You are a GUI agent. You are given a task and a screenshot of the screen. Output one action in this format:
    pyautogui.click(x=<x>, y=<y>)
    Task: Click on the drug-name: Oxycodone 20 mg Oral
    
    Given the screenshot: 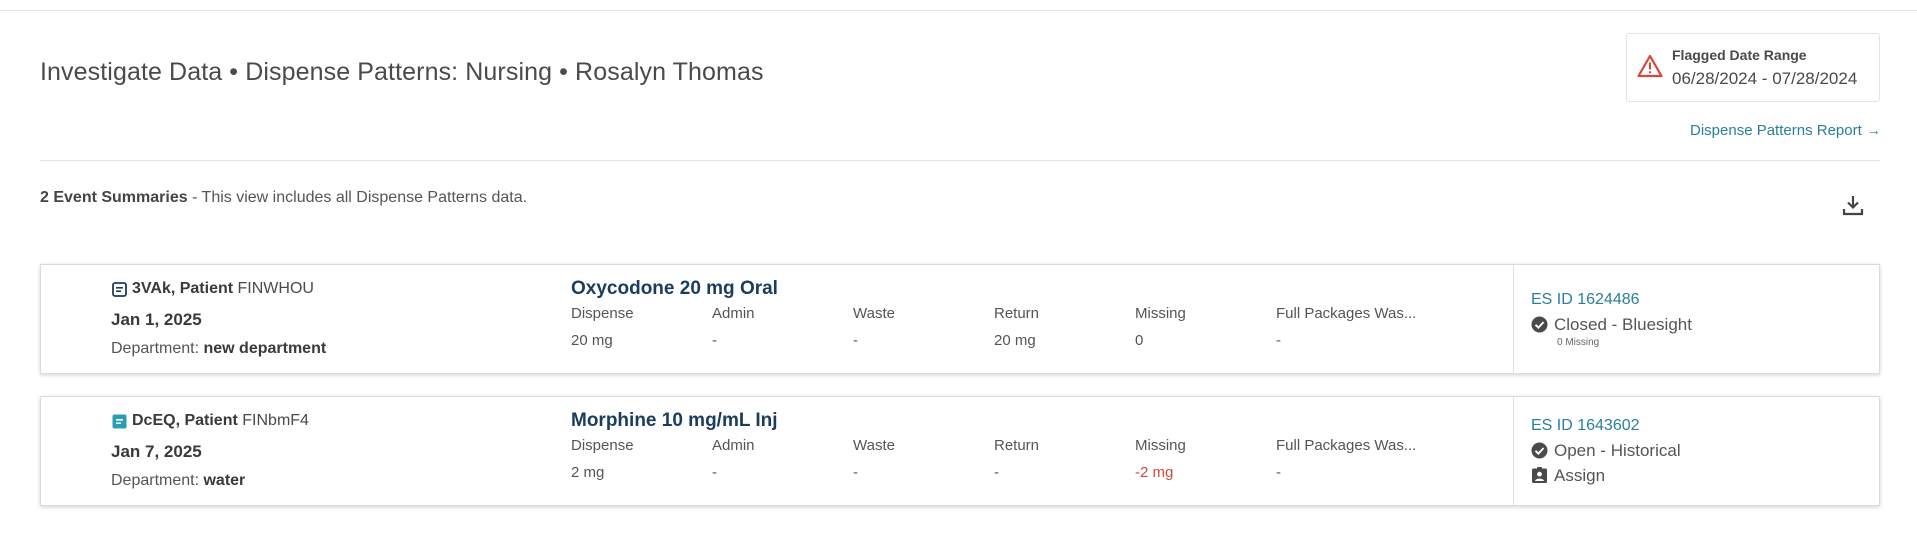 What is the action you would take?
    pyautogui.click(x=674, y=288)
    